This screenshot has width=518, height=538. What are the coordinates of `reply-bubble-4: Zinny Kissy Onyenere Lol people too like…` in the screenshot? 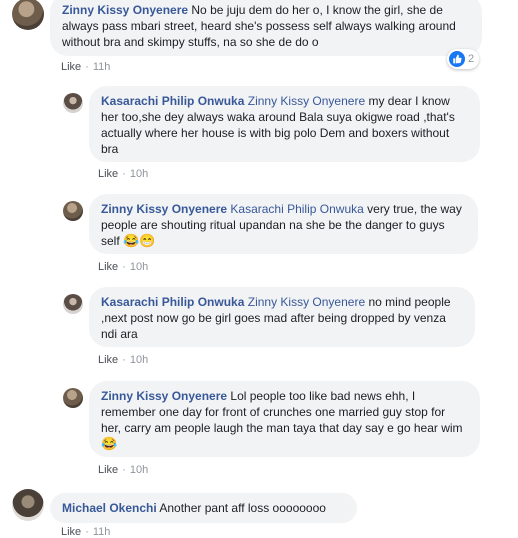 It's located at (284, 419).